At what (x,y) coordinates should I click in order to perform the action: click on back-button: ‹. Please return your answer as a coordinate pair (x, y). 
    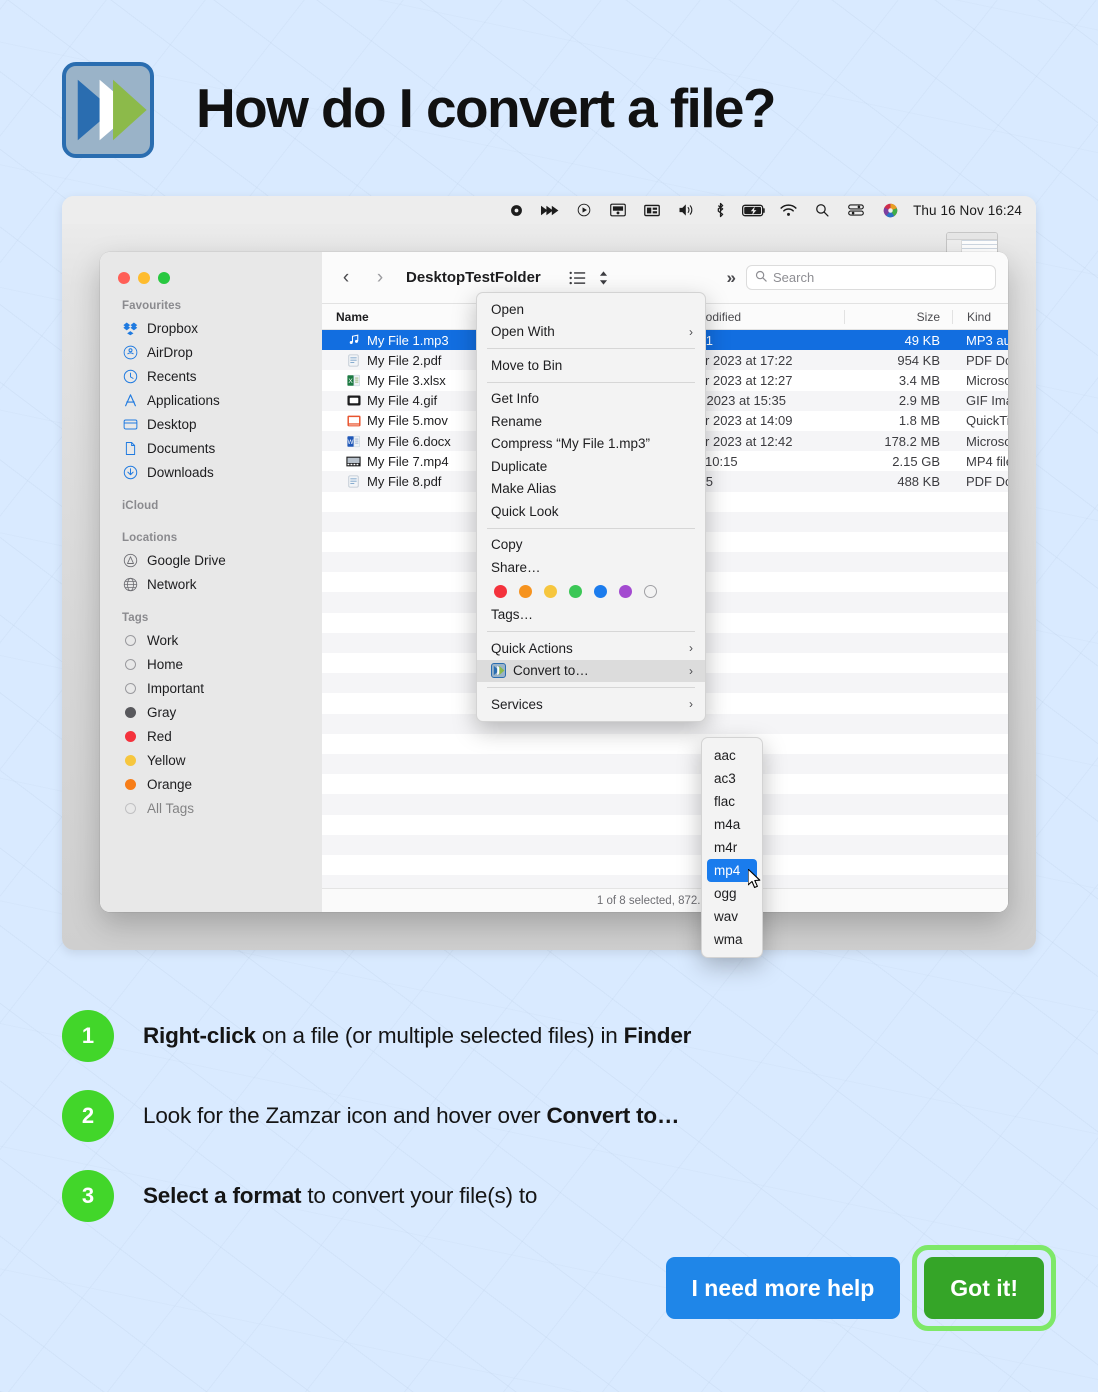
    Looking at the image, I should click on (346, 278).